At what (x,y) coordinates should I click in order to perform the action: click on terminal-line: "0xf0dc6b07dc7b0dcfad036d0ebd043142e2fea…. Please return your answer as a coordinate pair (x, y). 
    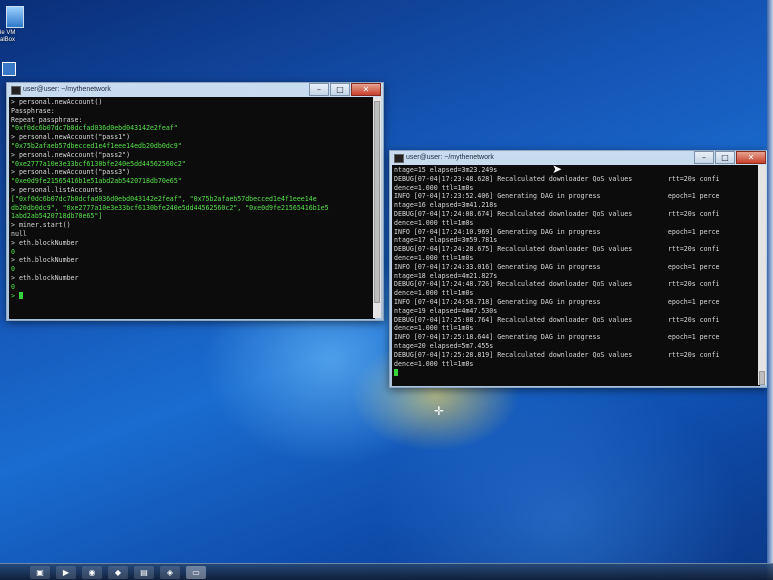
    Looking at the image, I should click on (94, 128).